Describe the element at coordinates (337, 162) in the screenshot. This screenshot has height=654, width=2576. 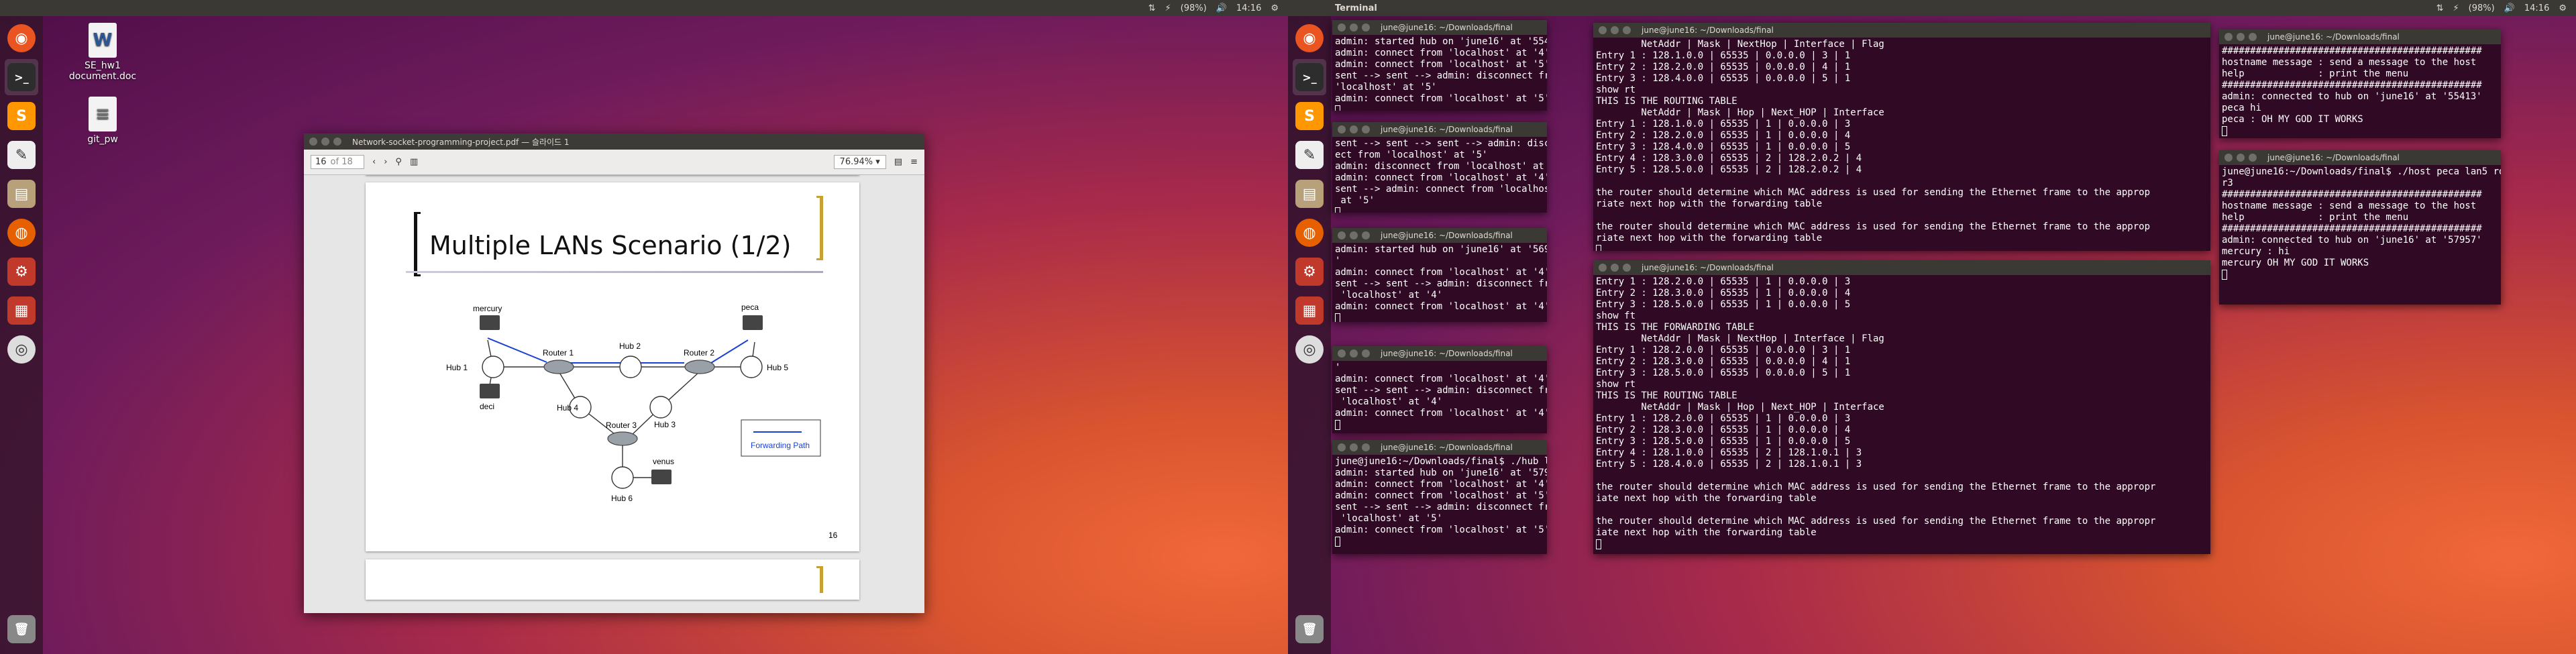
I see `page-number-field: 16 of 18` at that location.